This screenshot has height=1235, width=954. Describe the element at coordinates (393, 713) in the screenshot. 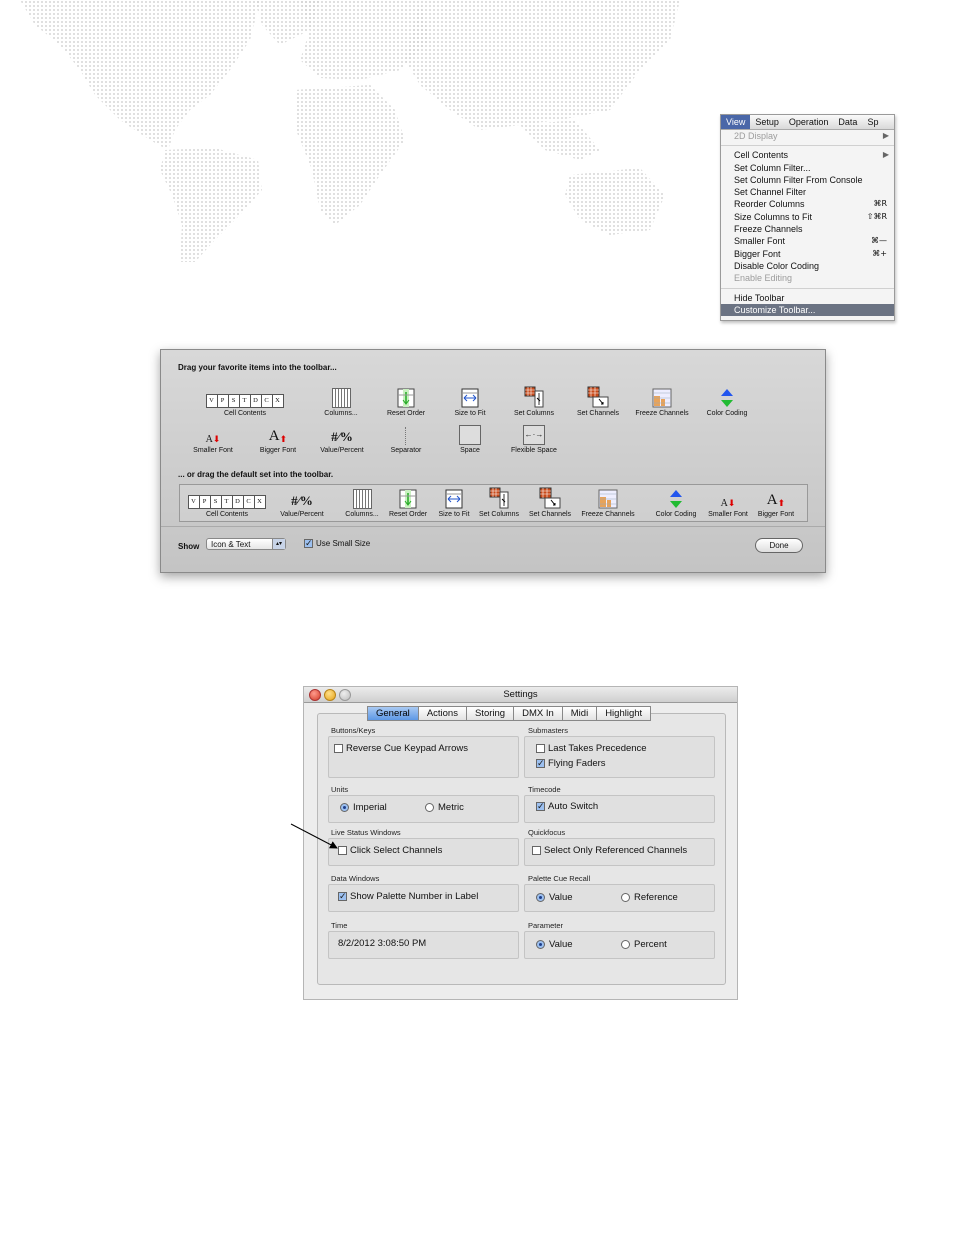

I see `tab-general: General` at that location.